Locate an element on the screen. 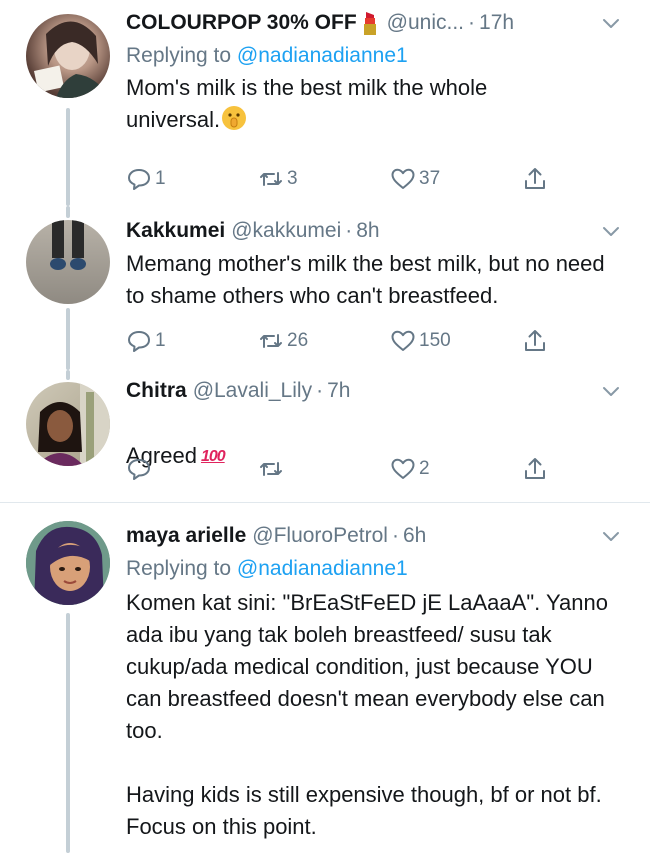 This screenshot has height=853, width=650. reply-button is located at coordinates (140, 469).